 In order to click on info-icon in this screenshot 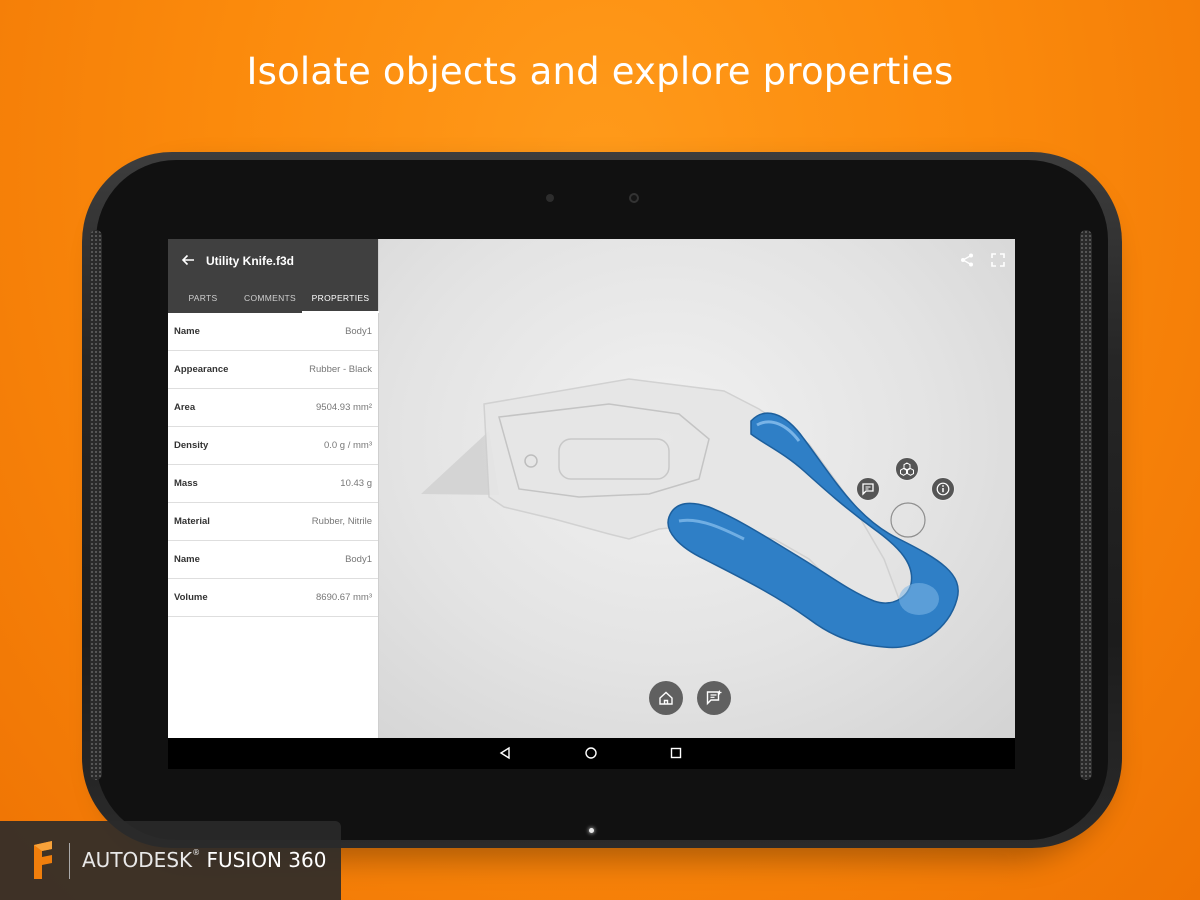, I will do `click(943, 489)`.